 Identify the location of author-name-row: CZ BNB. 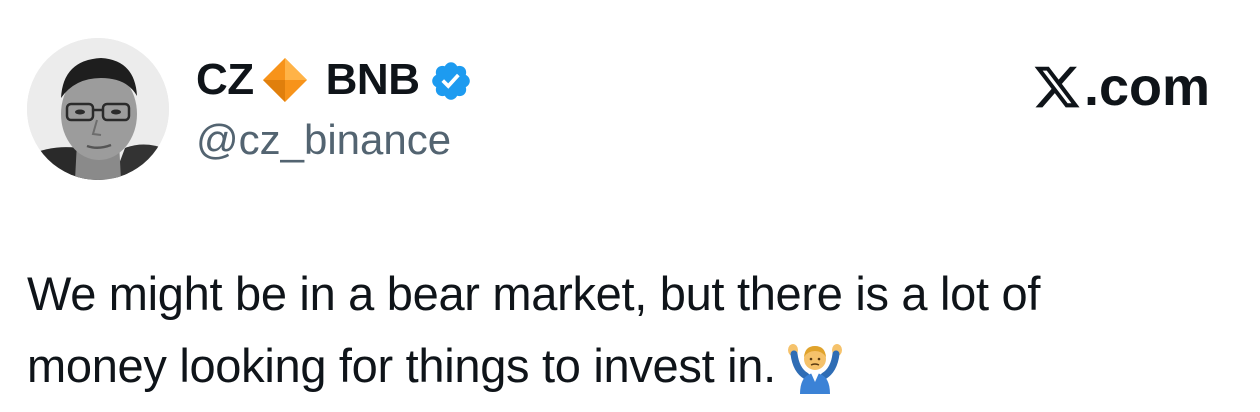
(334, 80).